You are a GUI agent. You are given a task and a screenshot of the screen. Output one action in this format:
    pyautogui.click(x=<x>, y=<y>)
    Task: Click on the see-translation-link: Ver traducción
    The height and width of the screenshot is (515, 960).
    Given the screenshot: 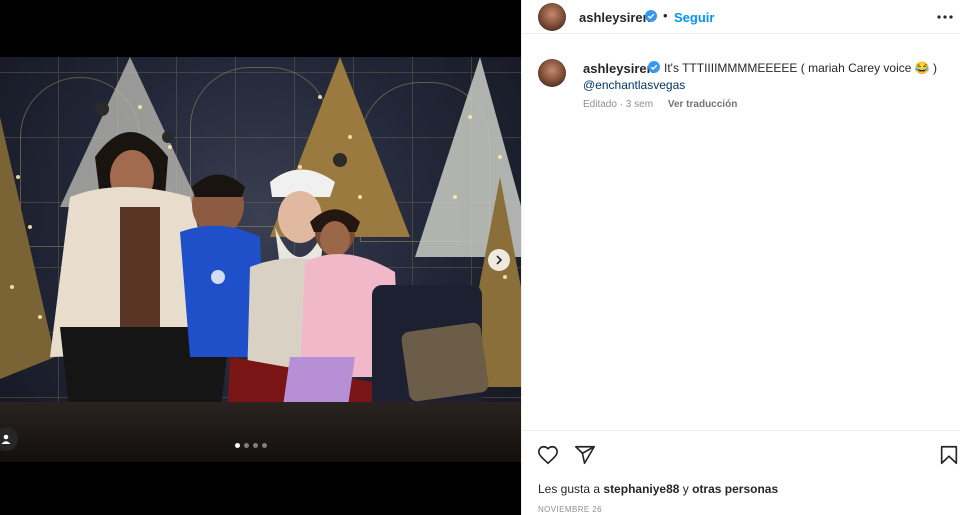 What is the action you would take?
    pyautogui.click(x=702, y=104)
    